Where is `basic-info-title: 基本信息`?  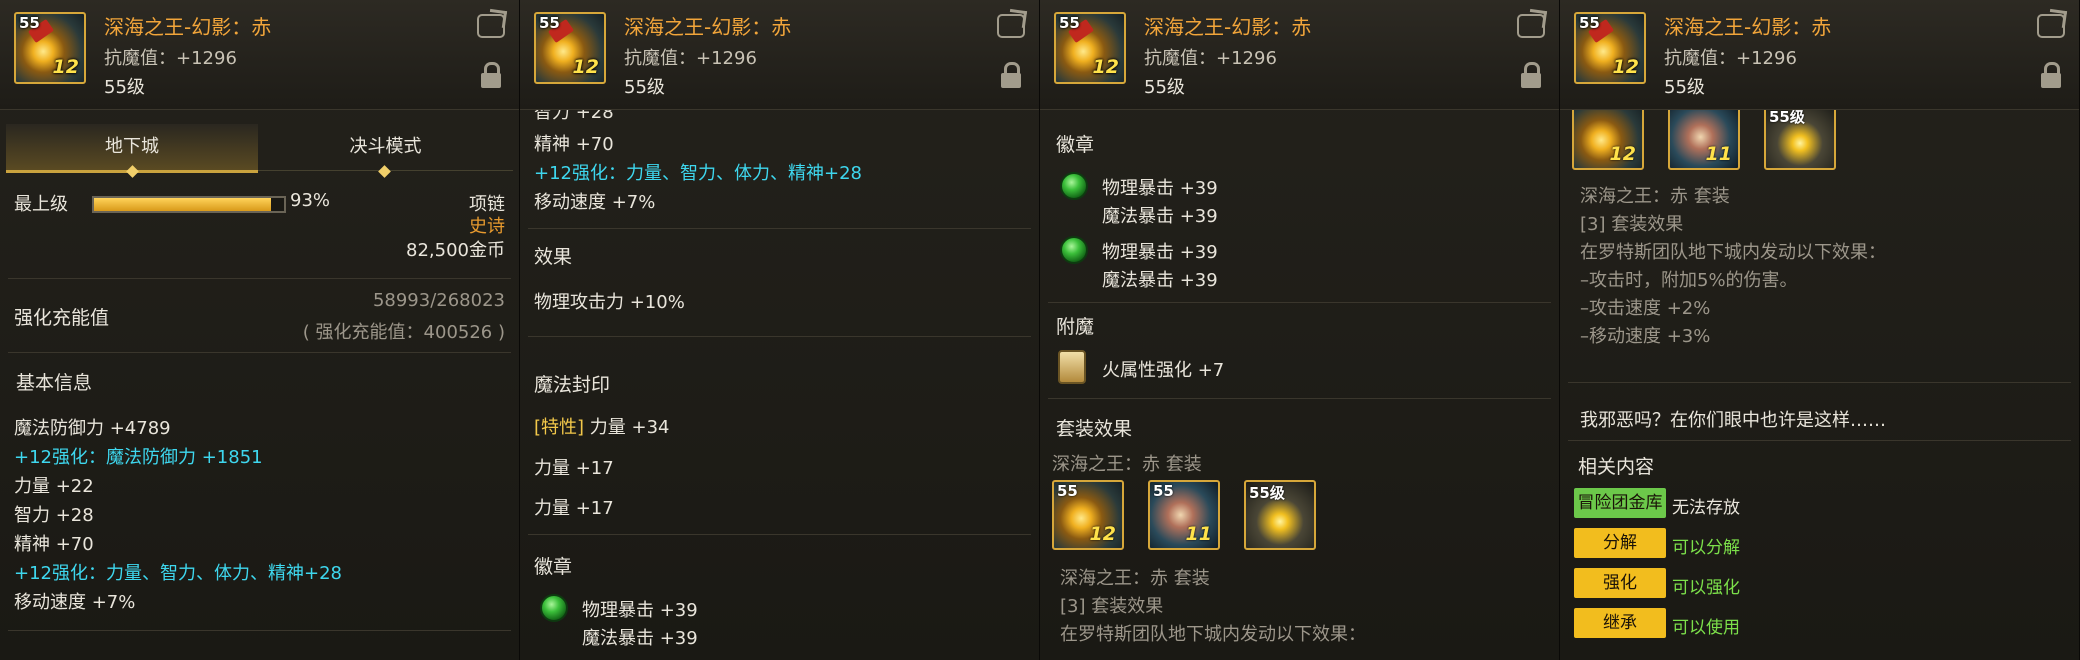
basic-info-title: 基本信息 is located at coordinates (54, 383).